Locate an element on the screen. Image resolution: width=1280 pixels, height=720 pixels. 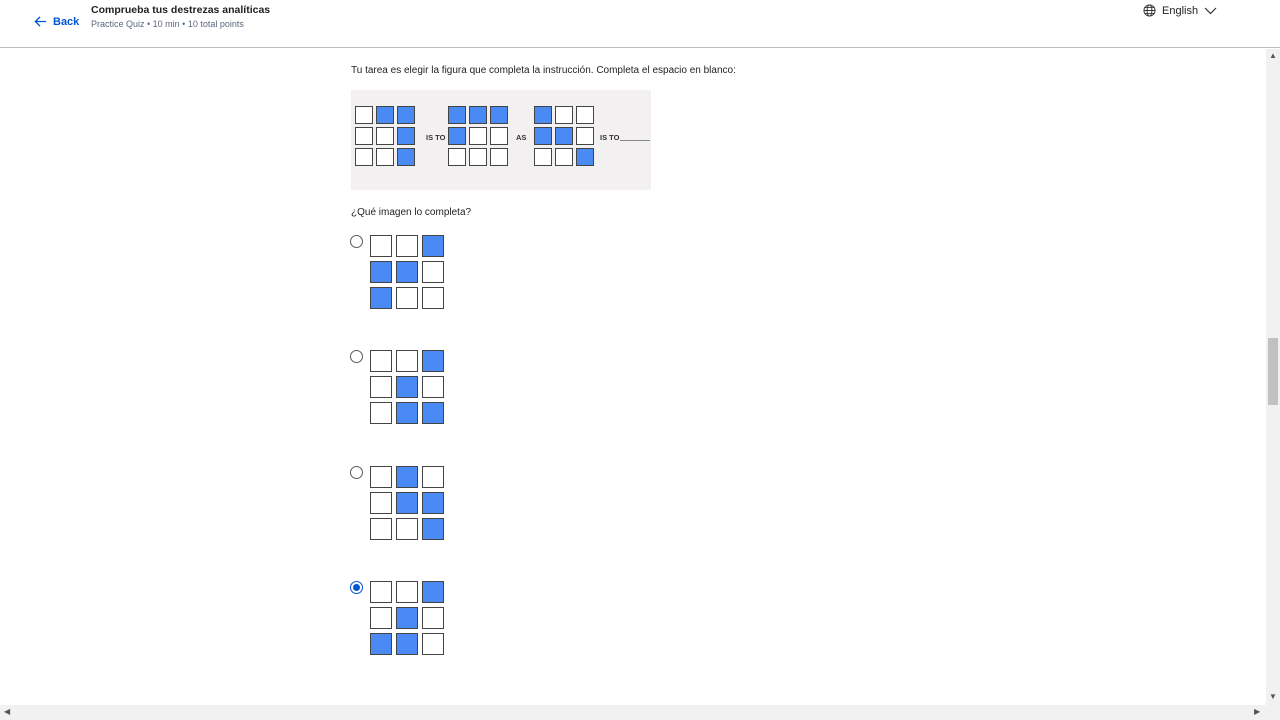
globe-icon is located at coordinates (1149, 10).